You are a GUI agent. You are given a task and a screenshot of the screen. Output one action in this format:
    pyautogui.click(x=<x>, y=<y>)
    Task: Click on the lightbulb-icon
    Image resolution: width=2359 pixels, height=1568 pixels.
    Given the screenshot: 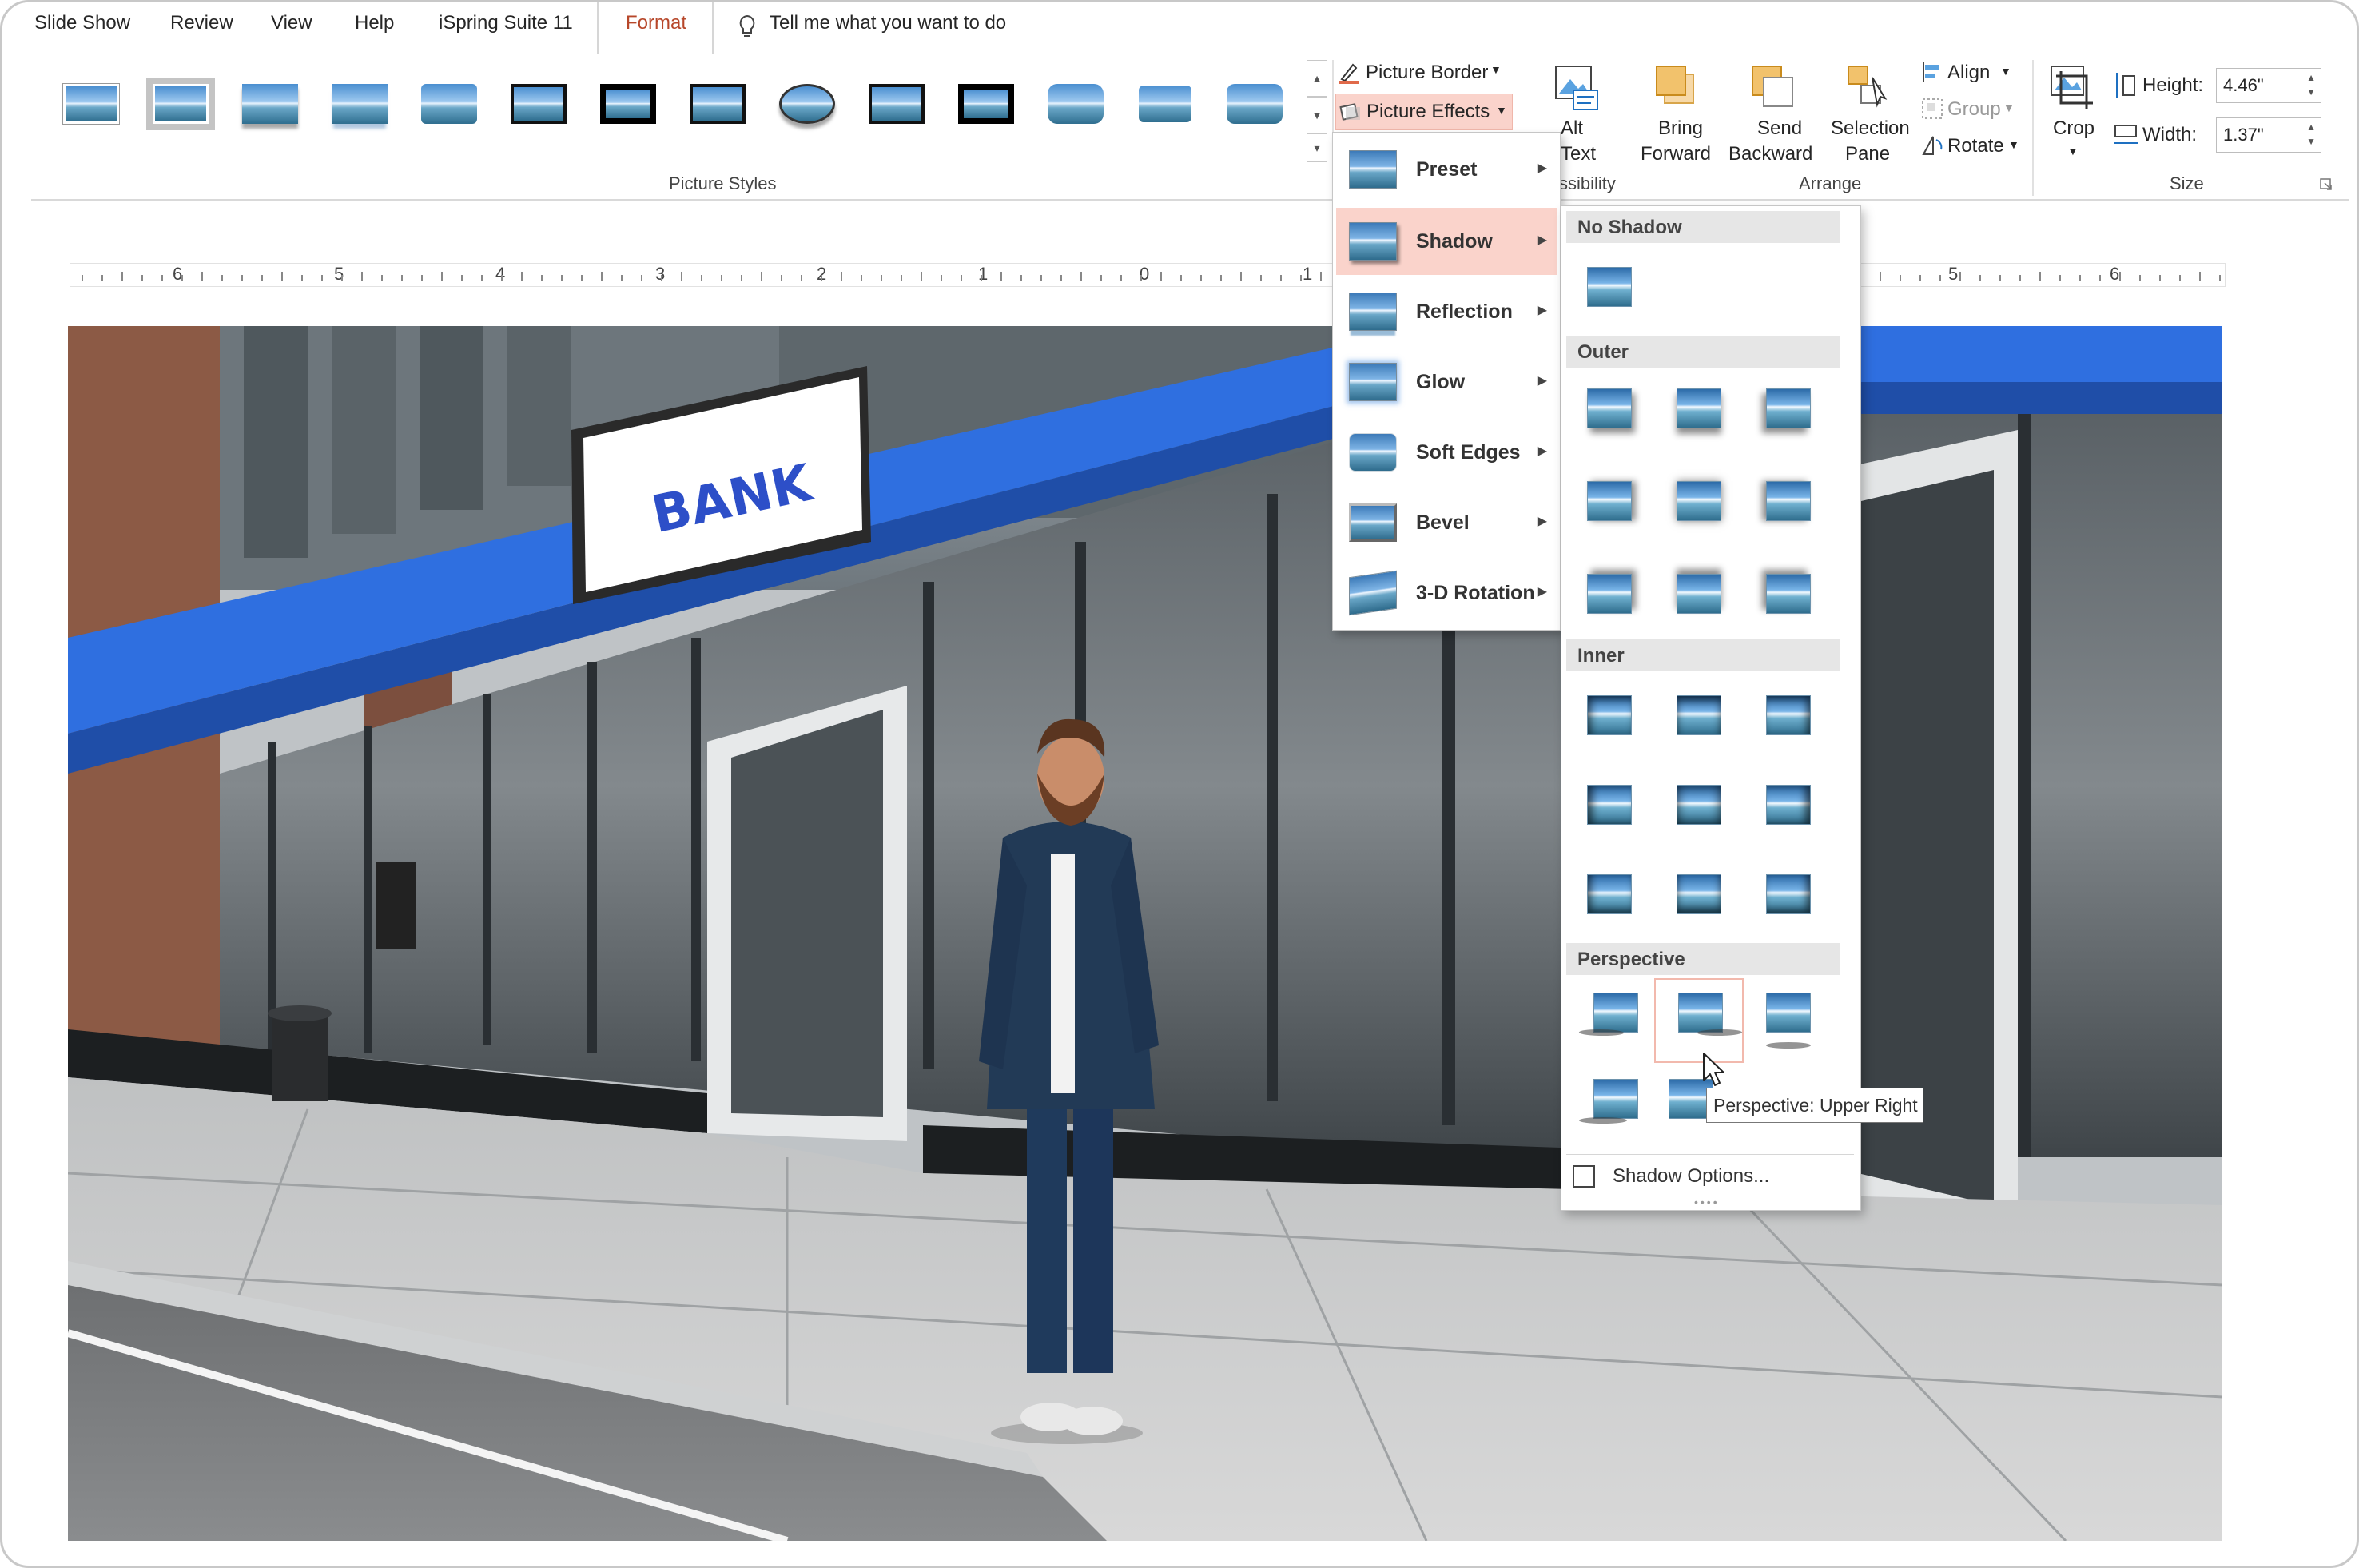 What is the action you would take?
    pyautogui.click(x=747, y=25)
    